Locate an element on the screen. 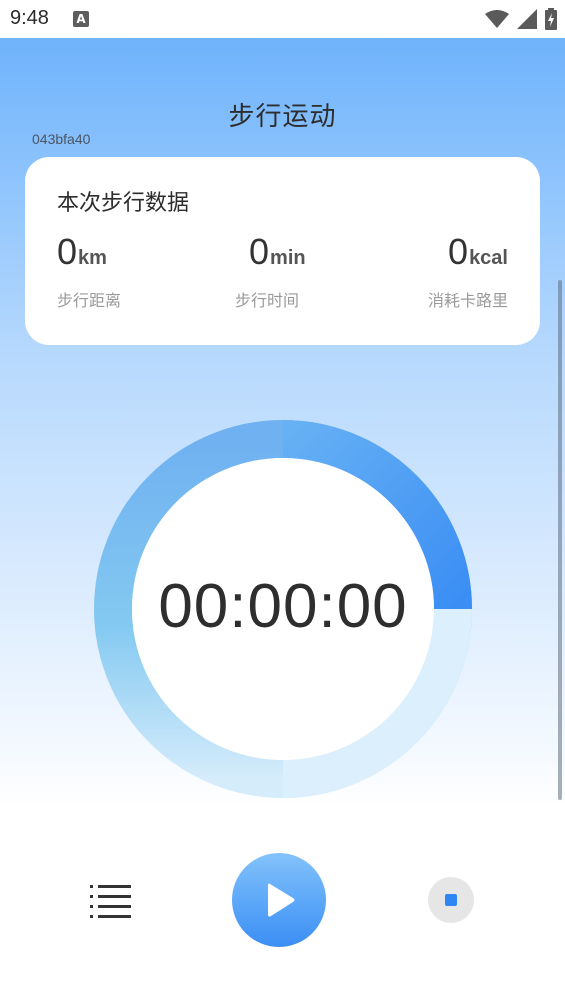 The width and height of the screenshot is (565, 1004). history-list-button is located at coordinates (111, 902).